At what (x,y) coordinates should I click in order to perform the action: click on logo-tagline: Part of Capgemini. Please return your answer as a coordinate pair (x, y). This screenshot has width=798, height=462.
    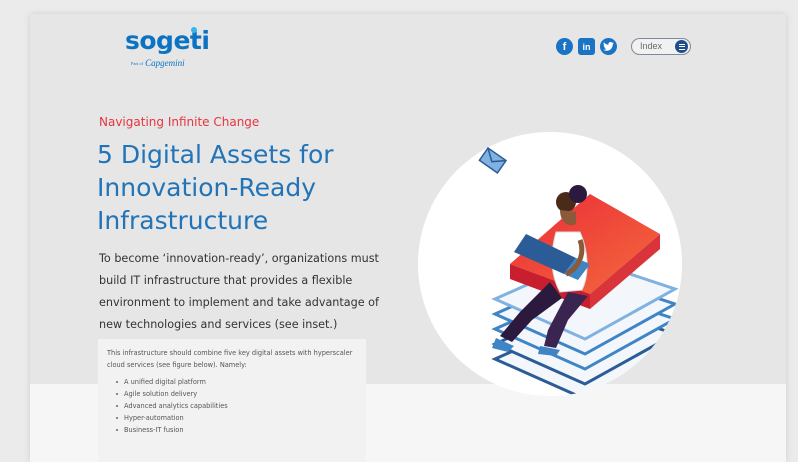
    Looking at the image, I should click on (158, 63).